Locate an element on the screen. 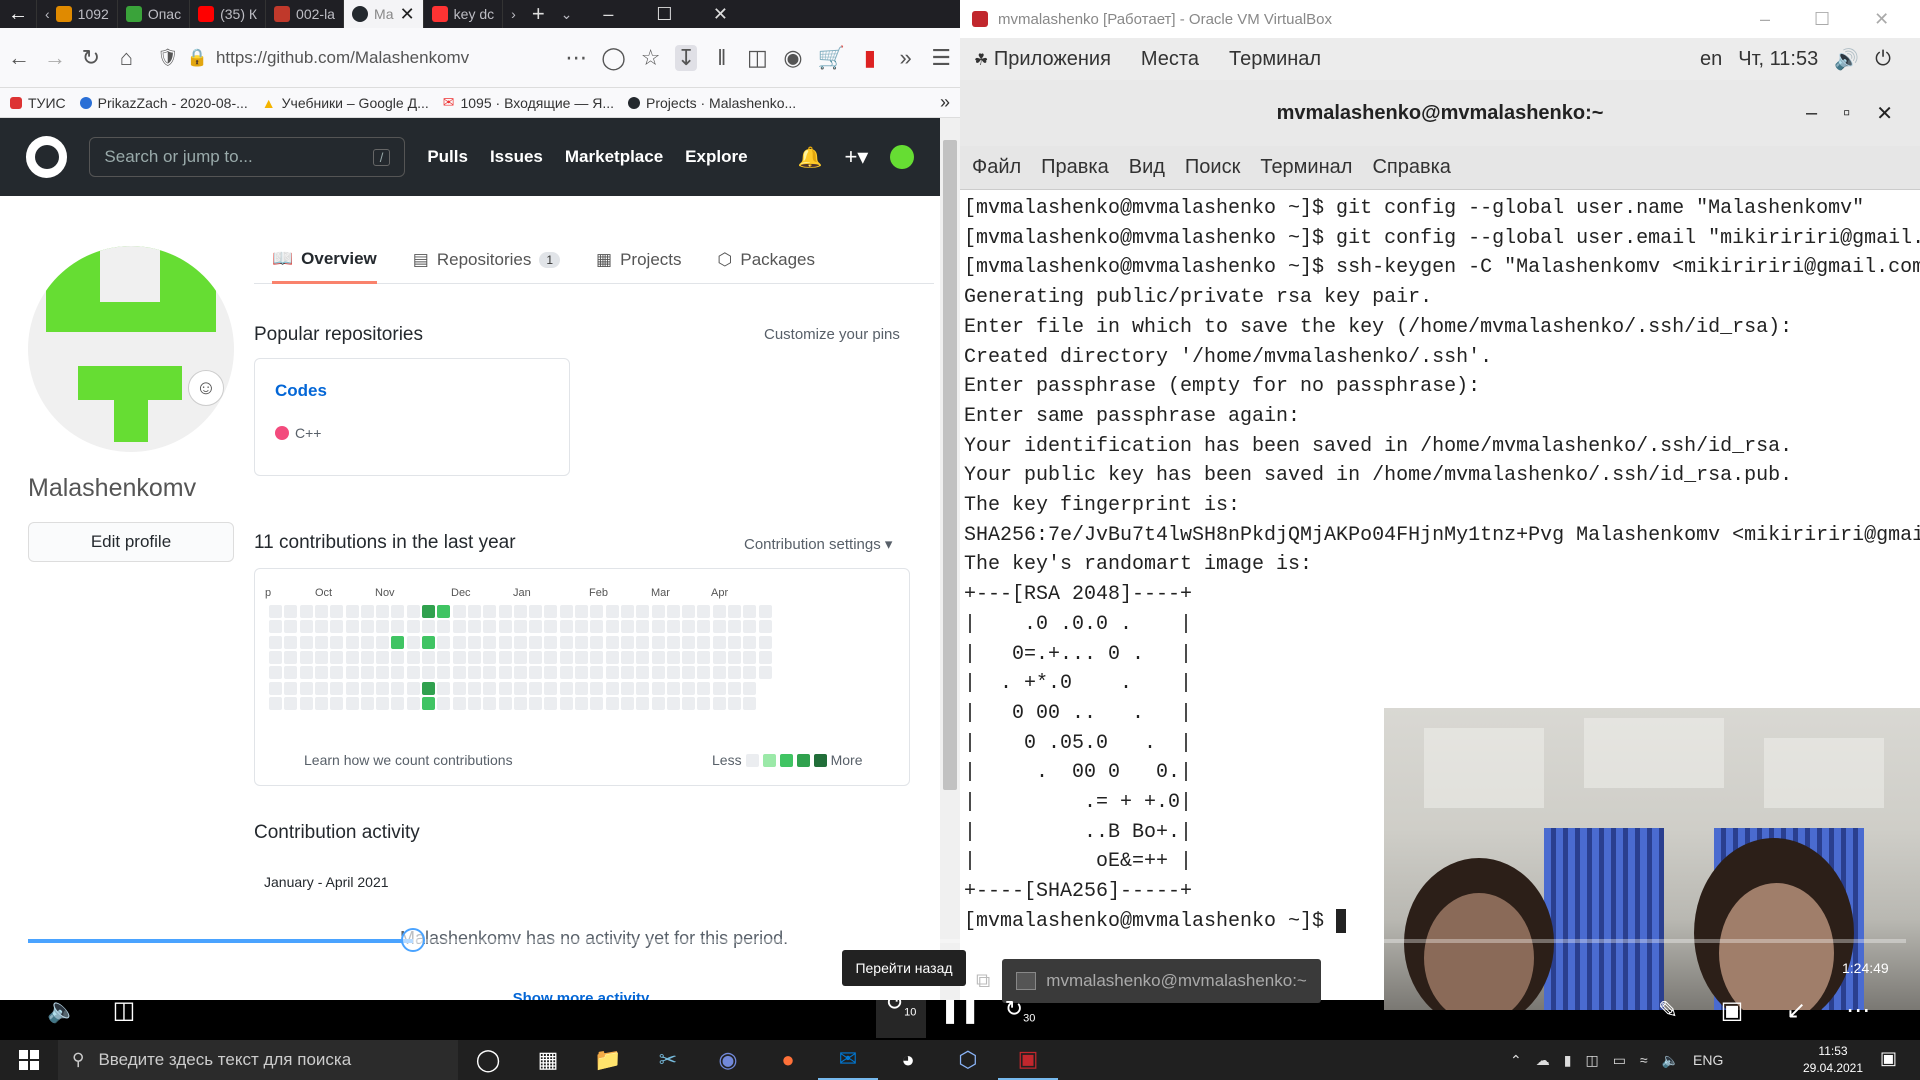 Image resolution: width=1920 pixels, height=1080 pixels. star-icon: ☆ is located at coordinates (651, 58).